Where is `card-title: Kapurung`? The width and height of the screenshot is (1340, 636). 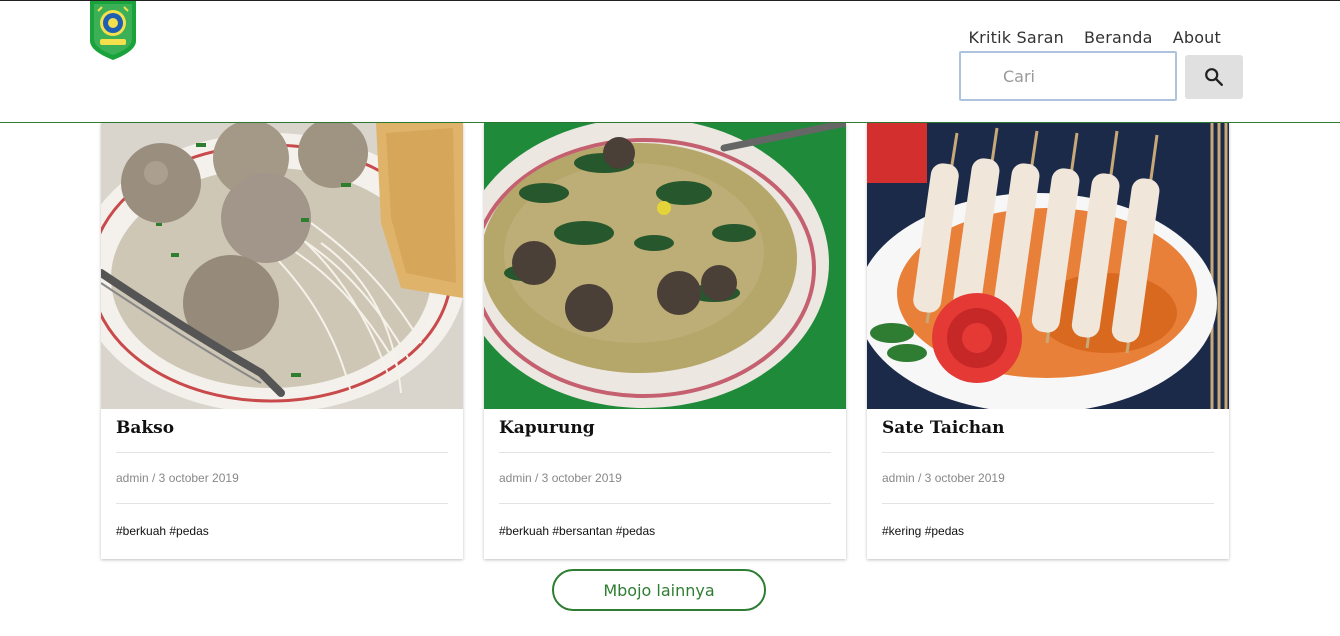
card-title: Kapurung is located at coordinates (665, 430).